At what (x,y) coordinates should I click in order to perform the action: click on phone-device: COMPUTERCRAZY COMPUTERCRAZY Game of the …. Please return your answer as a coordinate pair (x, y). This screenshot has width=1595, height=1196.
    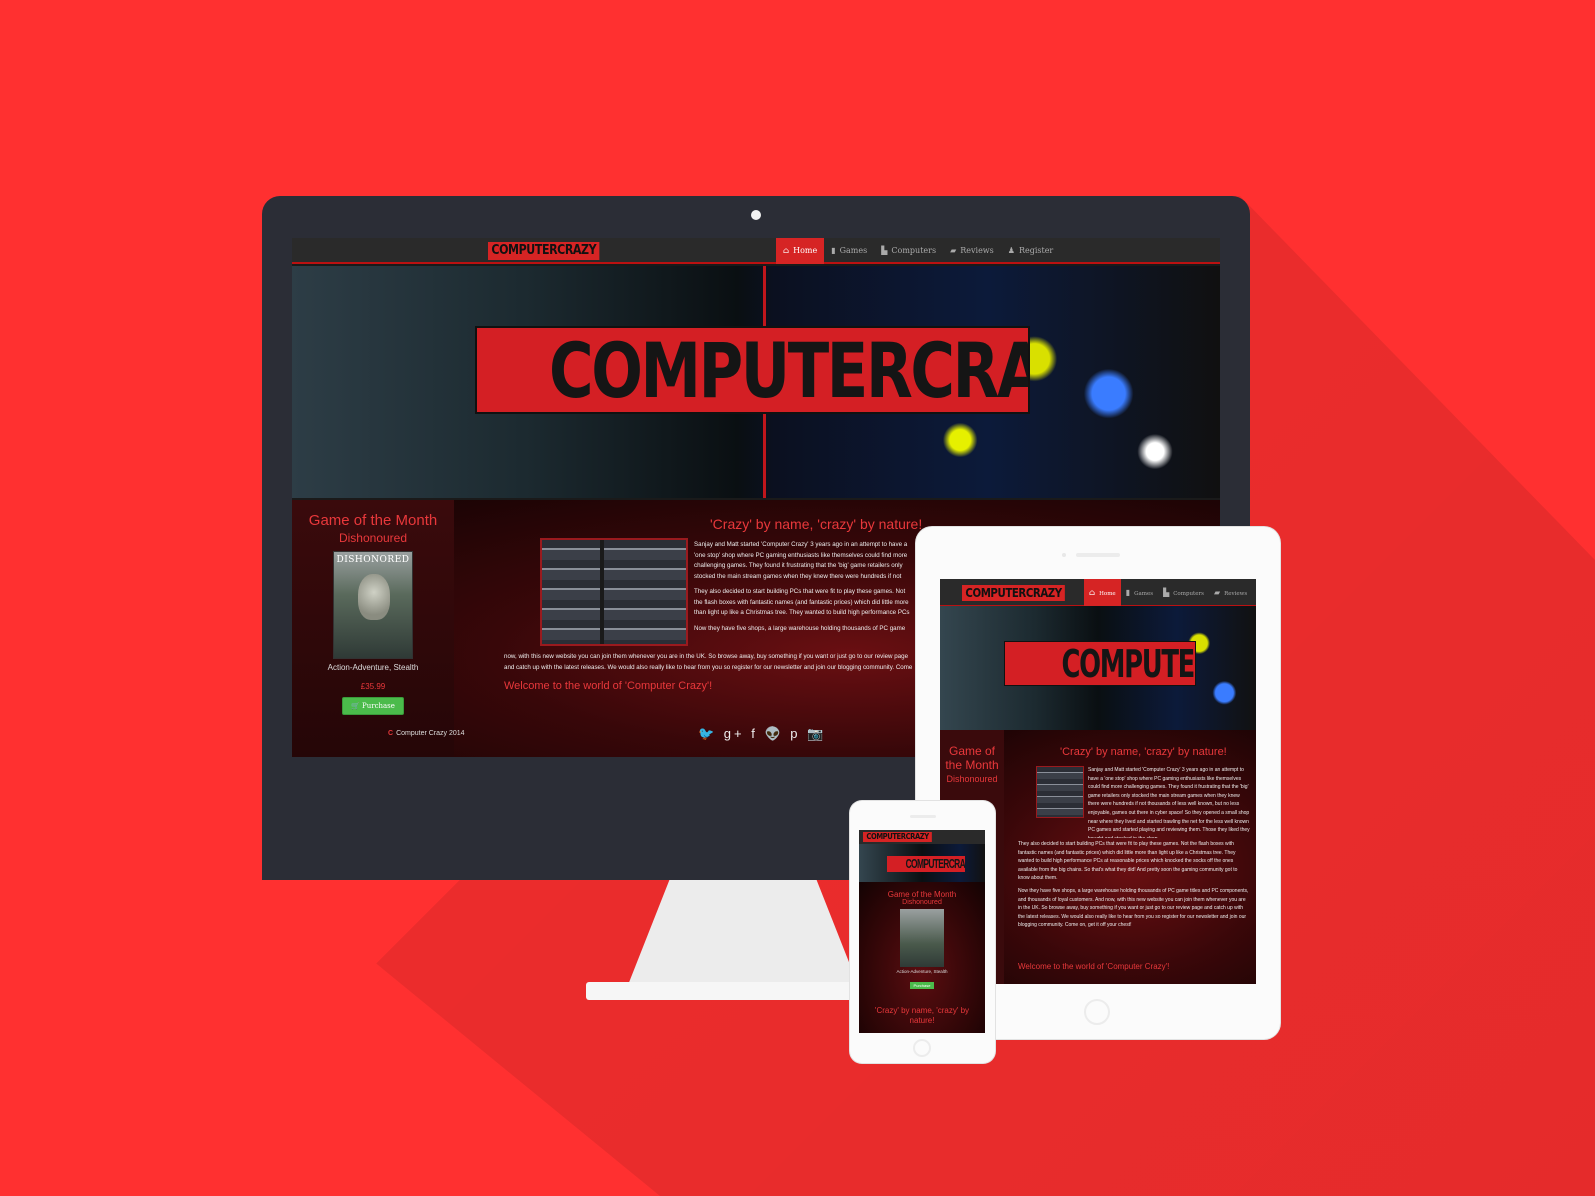
    Looking at the image, I should click on (922, 932).